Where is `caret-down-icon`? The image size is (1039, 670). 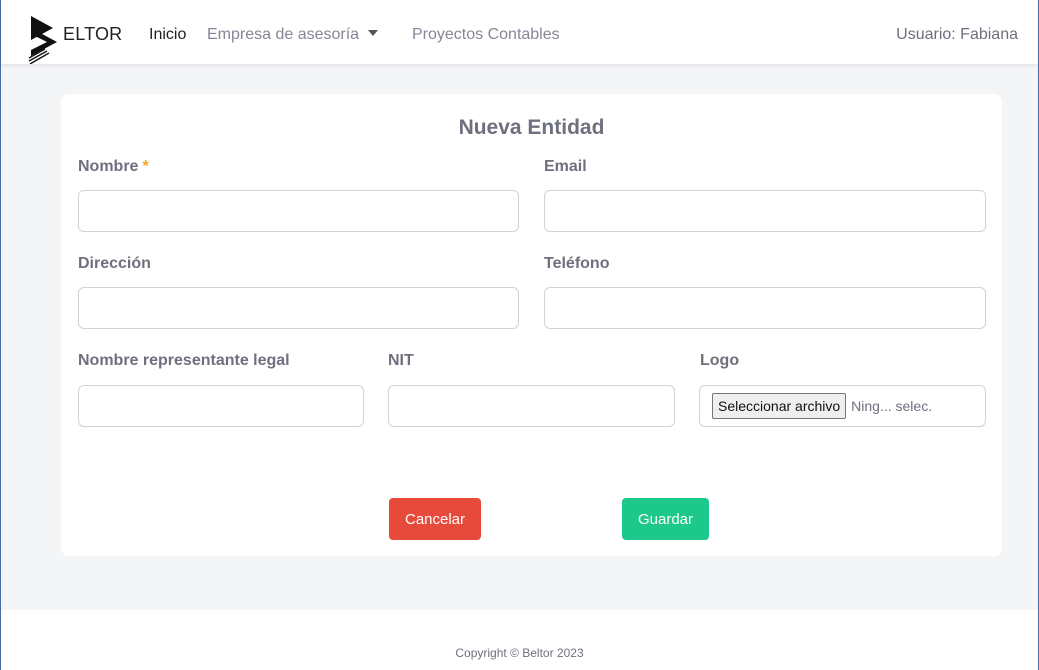
caret-down-icon is located at coordinates (373, 32).